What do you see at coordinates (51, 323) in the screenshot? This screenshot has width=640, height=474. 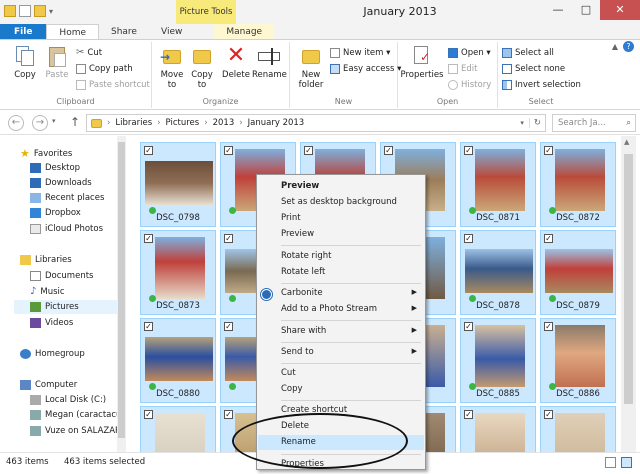 I see `nav-videos: Videos` at bounding box center [51, 323].